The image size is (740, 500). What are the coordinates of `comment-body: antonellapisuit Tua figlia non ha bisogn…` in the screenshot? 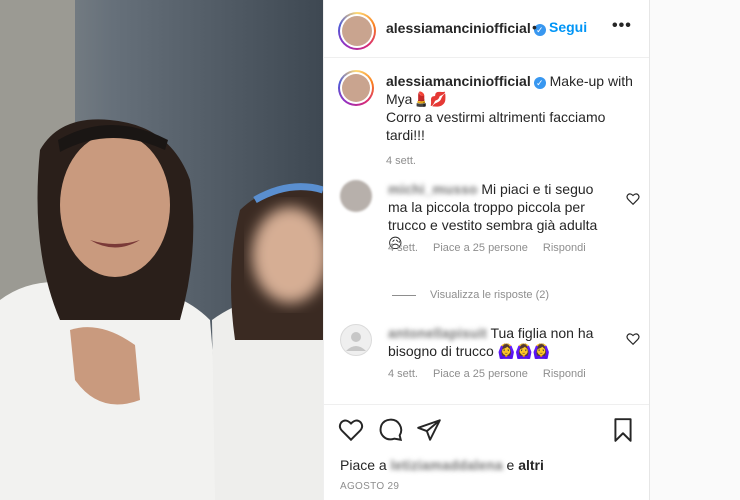 It's located at (499, 342).